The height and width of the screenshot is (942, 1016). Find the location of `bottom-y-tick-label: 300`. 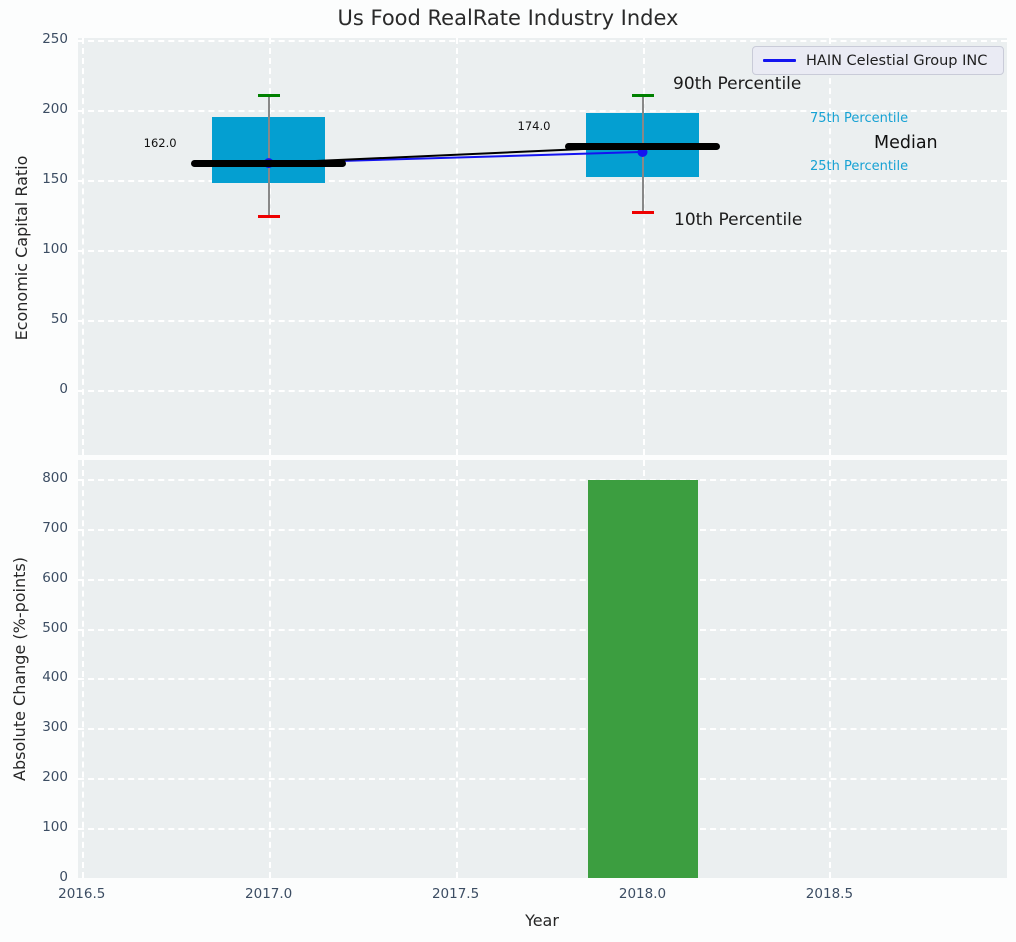

bottom-y-tick-label: 300 is located at coordinates (55, 727).